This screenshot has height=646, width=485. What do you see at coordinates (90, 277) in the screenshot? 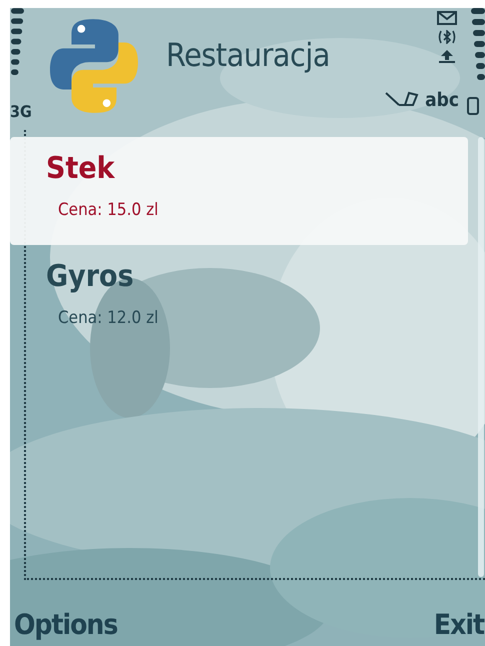
I see `item-name: Gyros` at bounding box center [90, 277].